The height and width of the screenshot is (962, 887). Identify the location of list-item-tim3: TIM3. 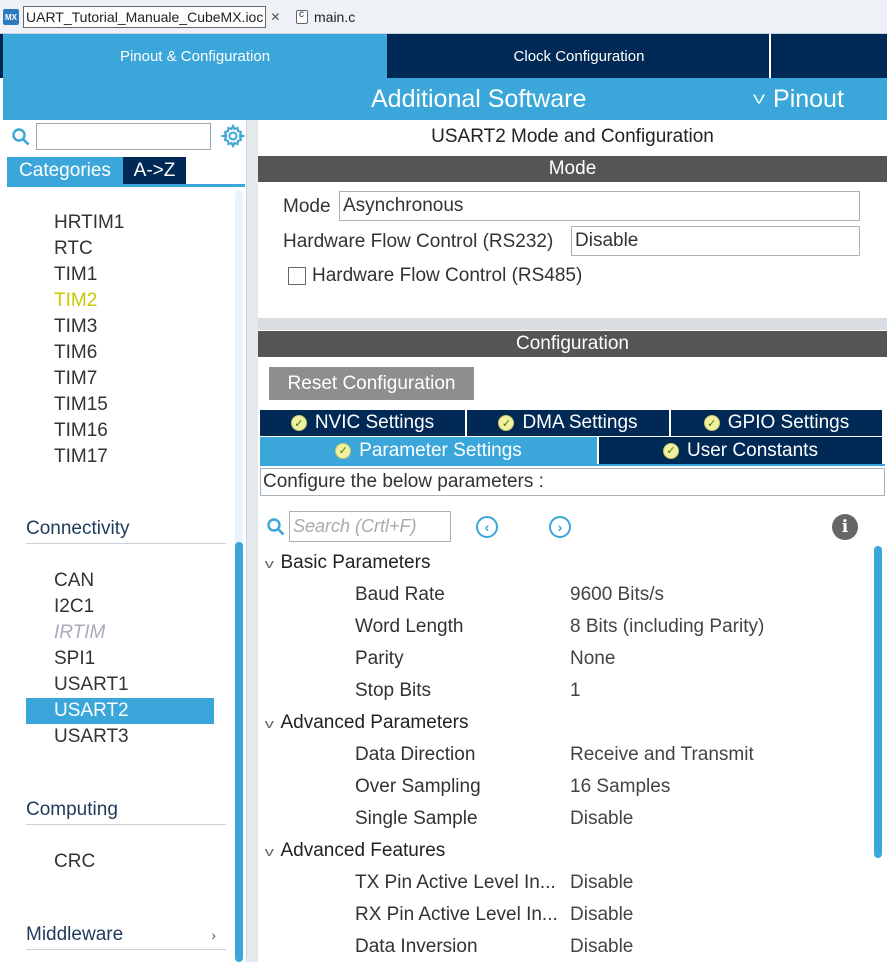
(75, 327).